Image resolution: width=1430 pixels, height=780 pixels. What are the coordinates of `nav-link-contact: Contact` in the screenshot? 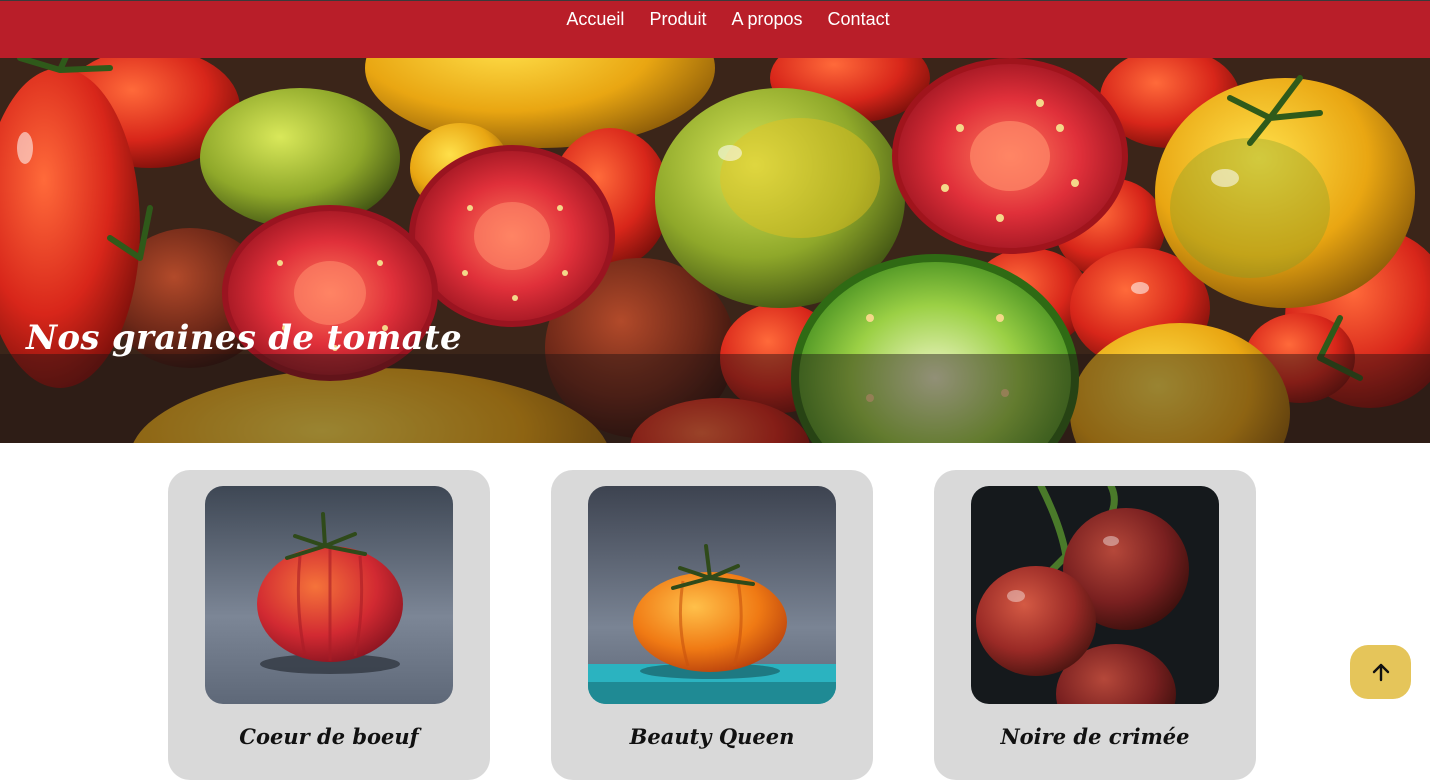 It's located at (859, 19).